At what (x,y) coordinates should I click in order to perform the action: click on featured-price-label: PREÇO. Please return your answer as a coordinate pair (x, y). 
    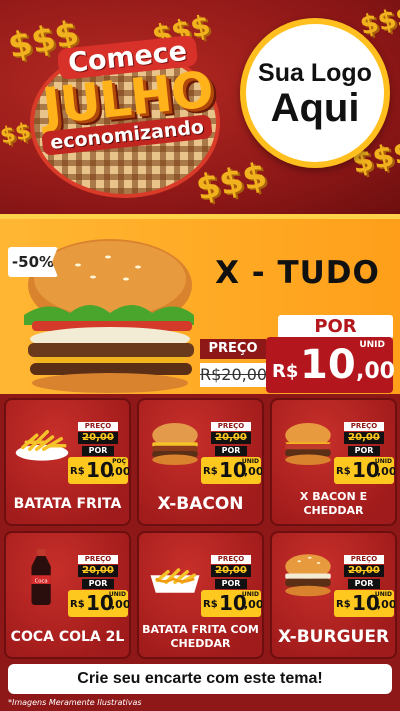
    Looking at the image, I should click on (233, 349).